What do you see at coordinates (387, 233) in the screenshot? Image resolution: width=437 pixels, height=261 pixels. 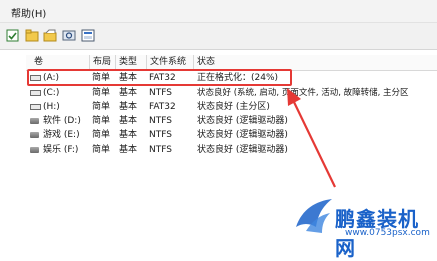 I see `watermark-url: www.0753psx.com` at bounding box center [387, 233].